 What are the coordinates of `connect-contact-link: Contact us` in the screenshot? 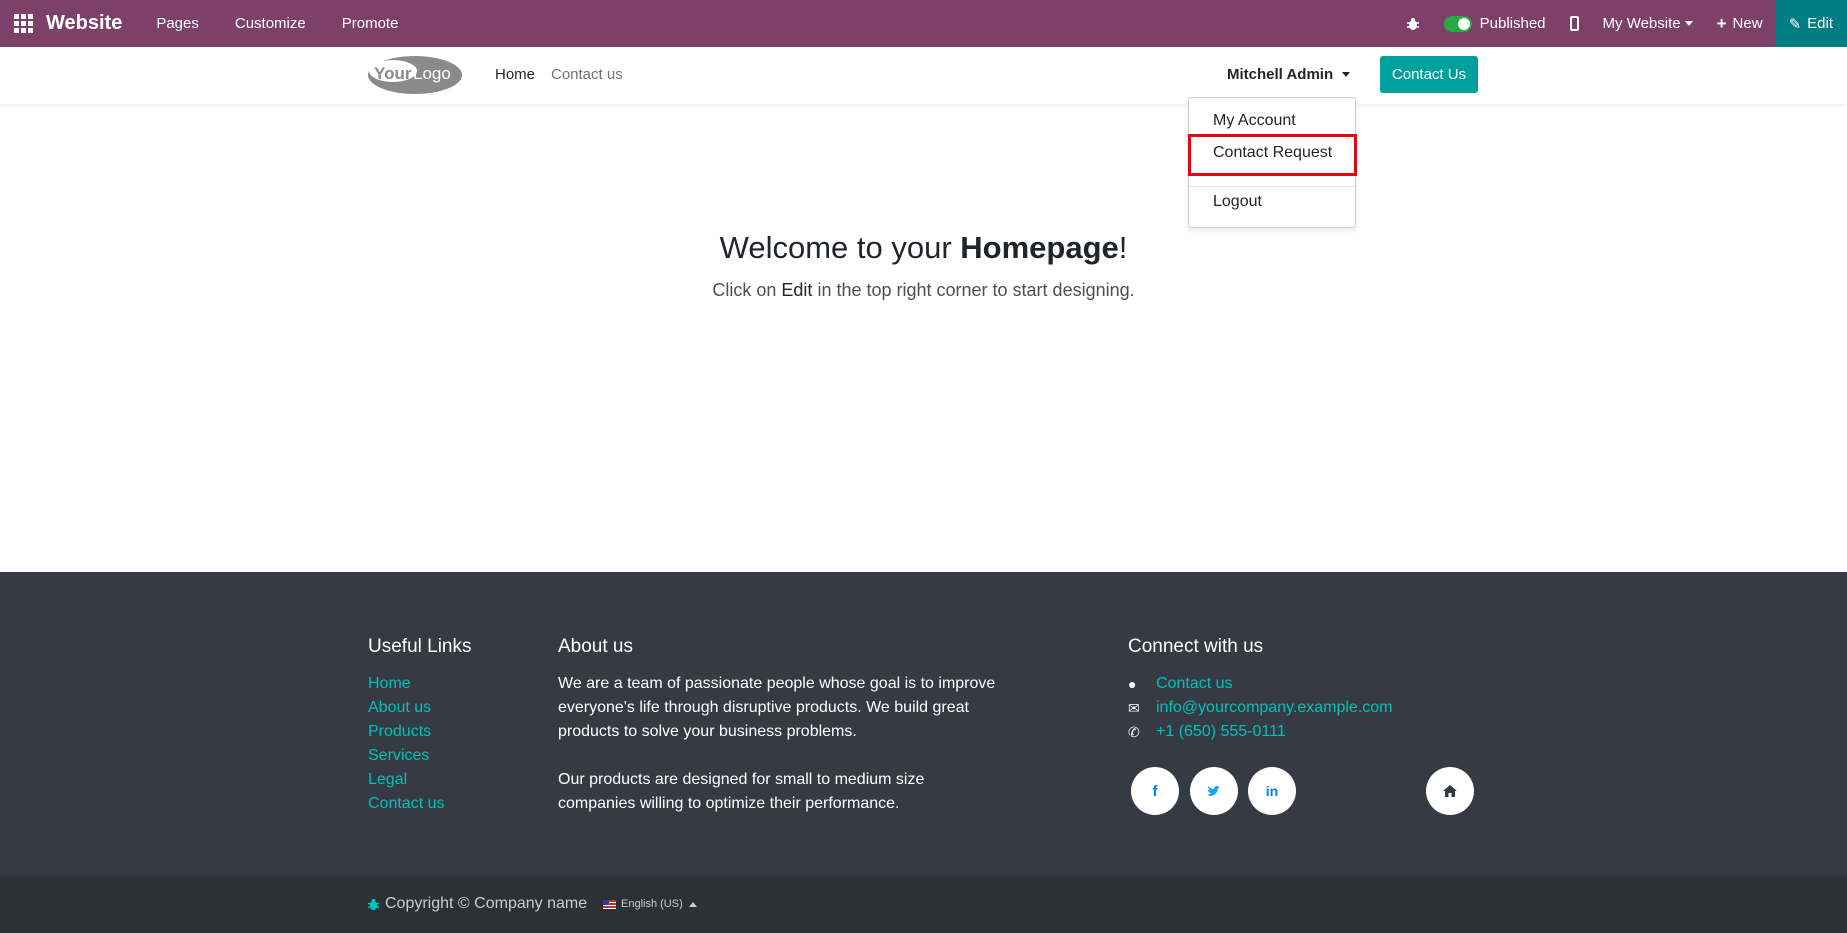 It's located at (1194, 684).